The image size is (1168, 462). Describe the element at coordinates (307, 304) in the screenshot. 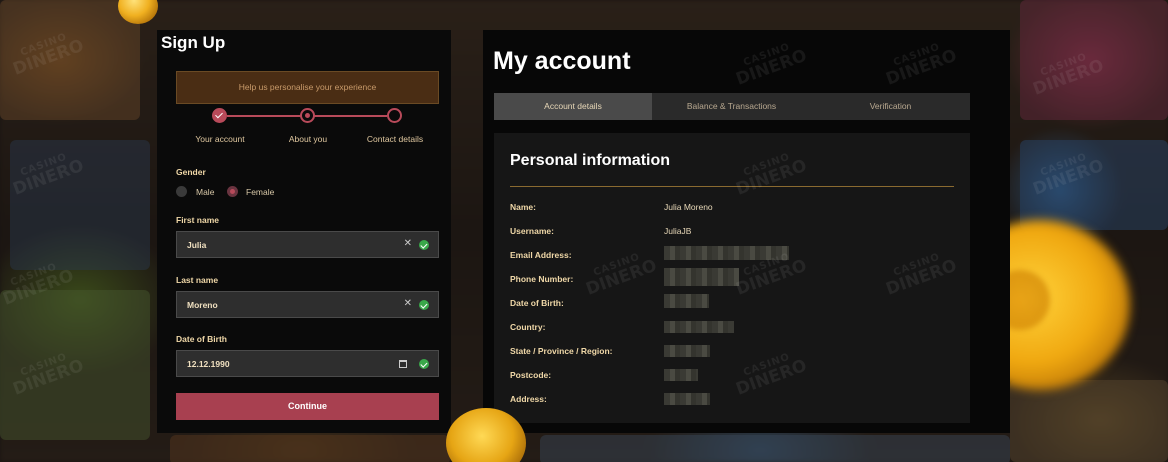

I see `last-name-input: Moreno ✕` at that location.